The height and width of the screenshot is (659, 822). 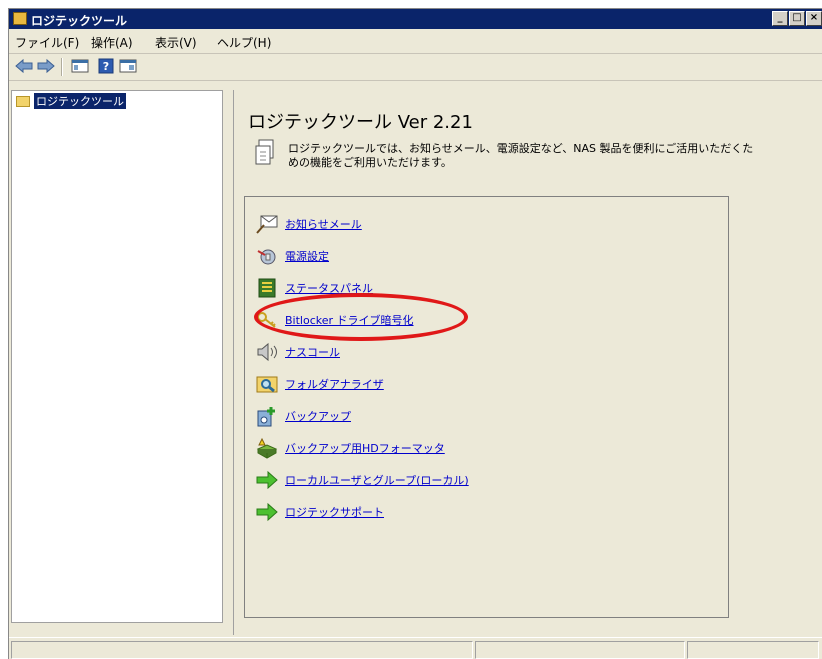 I want to click on app-icon, so click(x=20, y=18).